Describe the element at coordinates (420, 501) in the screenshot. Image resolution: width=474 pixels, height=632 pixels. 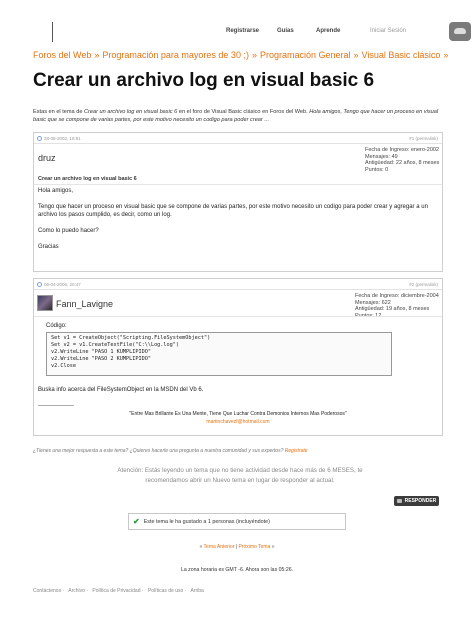
I see `reply-button-label: RESPONDER` at that location.